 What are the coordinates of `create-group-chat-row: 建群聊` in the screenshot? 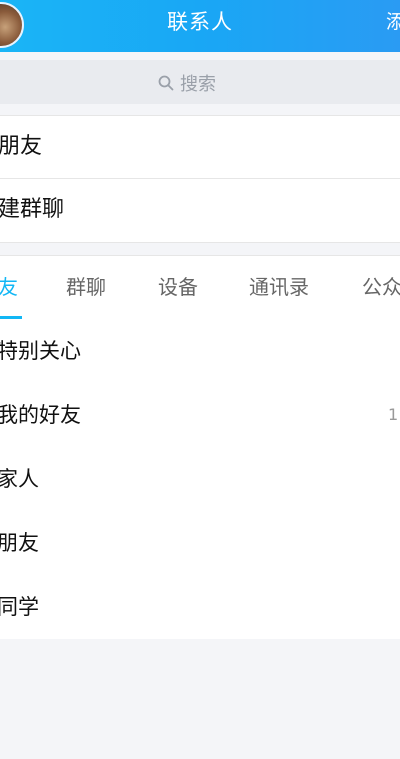 It's located at (200, 210).